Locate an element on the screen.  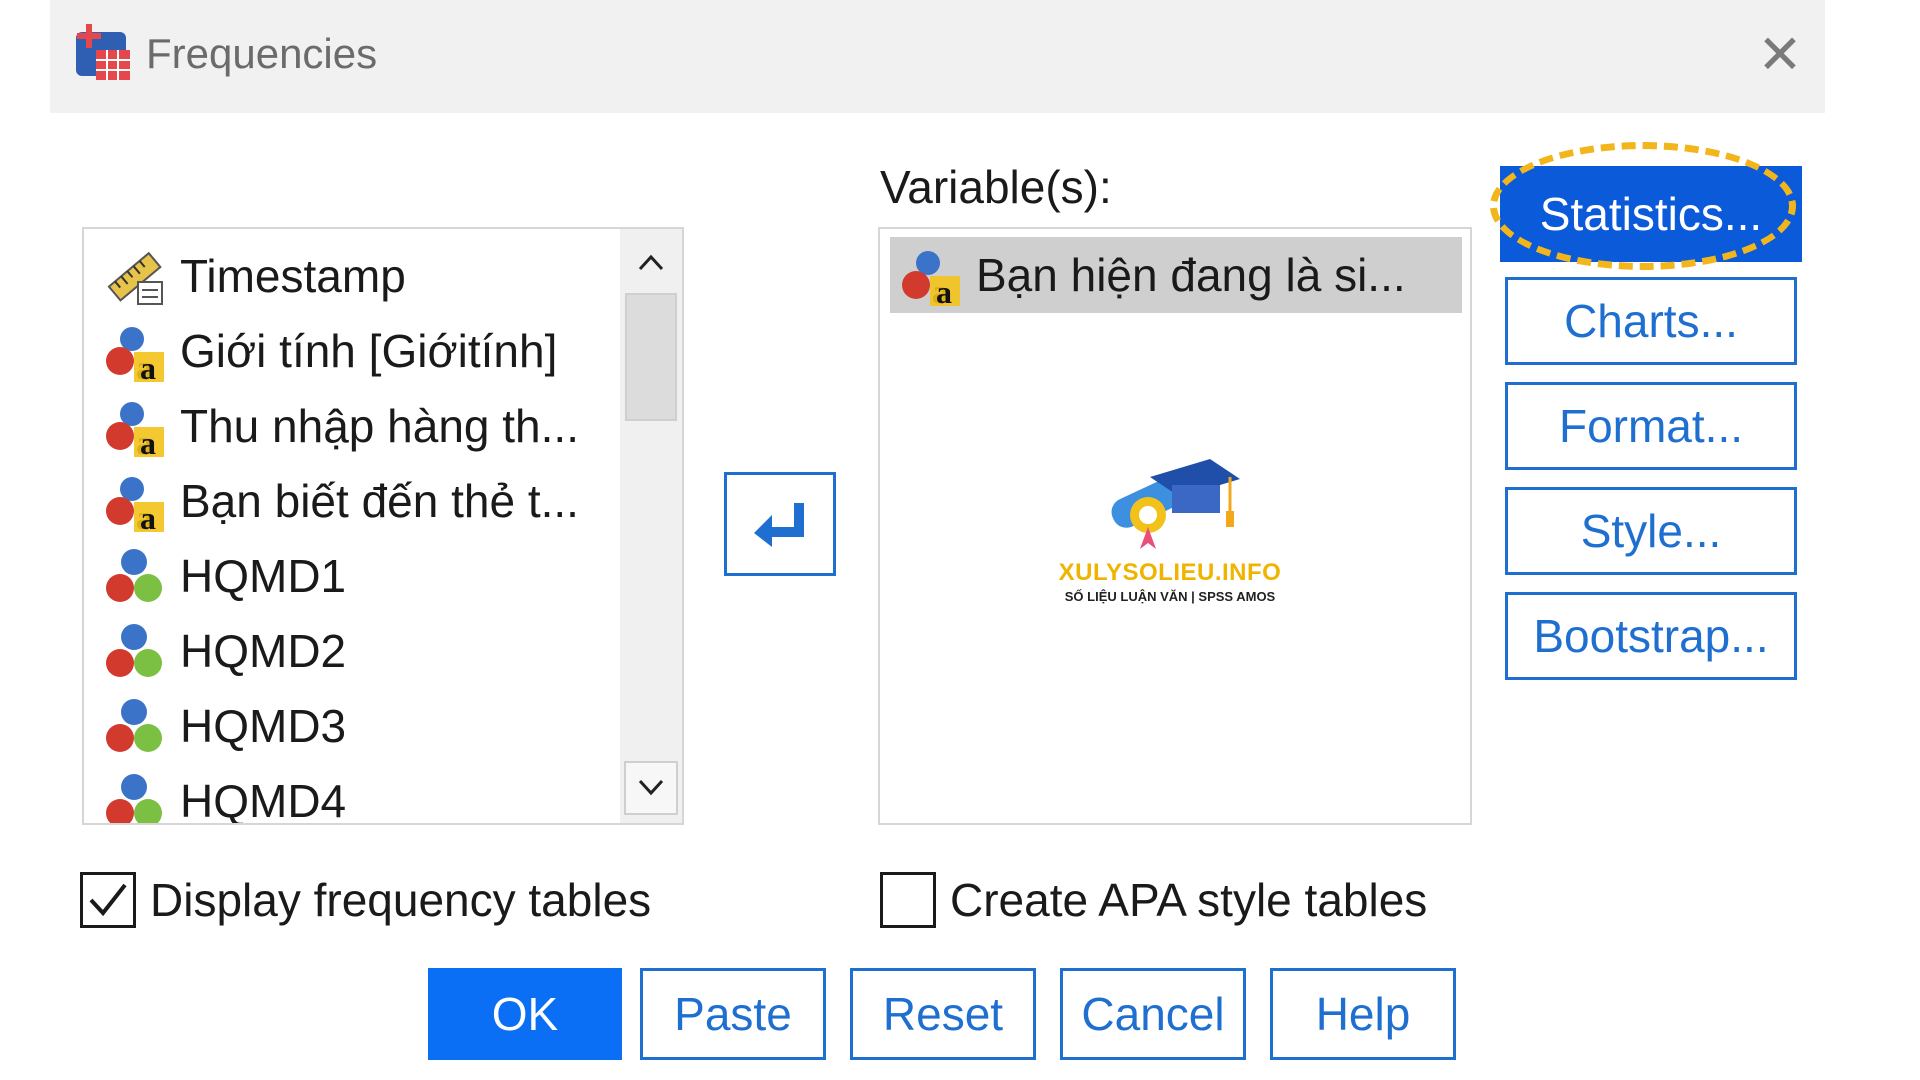
list-item-label: HQMD1 is located at coordinates (263, 576).